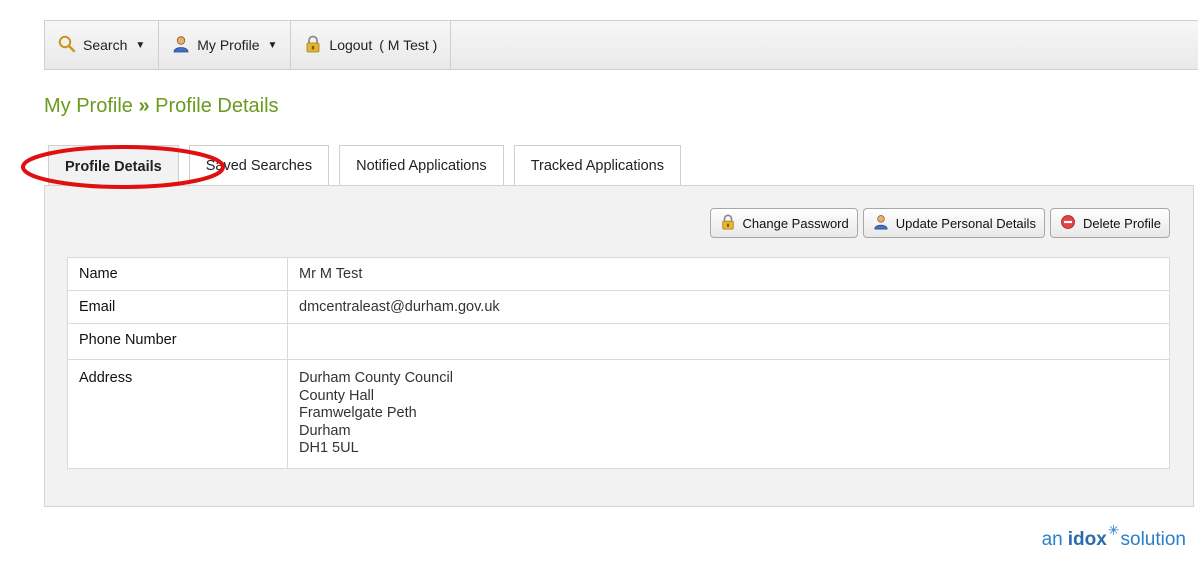 The image size is (1198, 562). I want to click on phone-label: Phone Number, so click(177, 341).